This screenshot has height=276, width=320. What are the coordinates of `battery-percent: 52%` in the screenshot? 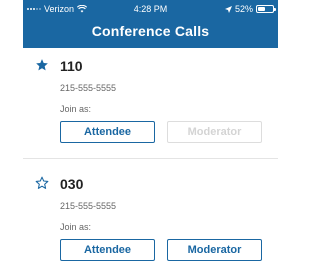 It's located at (243, 9).